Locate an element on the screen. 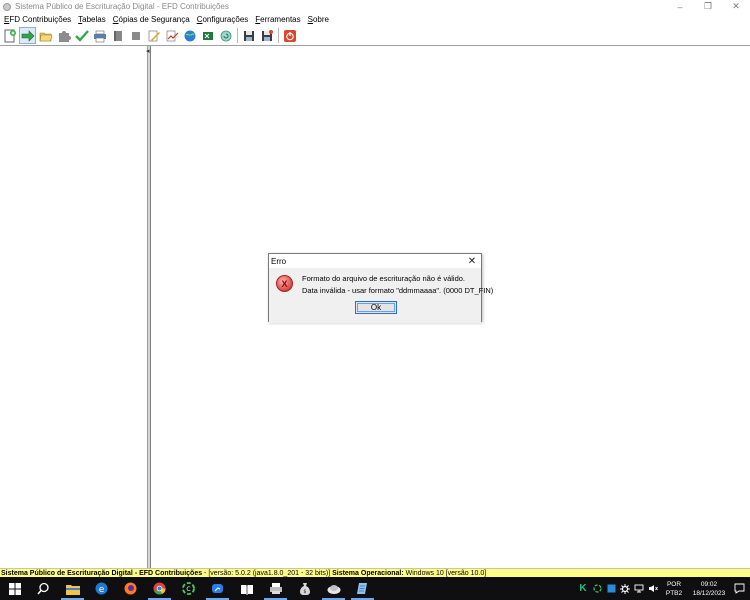  windows-start-icon is located at coordinates (14, 588).